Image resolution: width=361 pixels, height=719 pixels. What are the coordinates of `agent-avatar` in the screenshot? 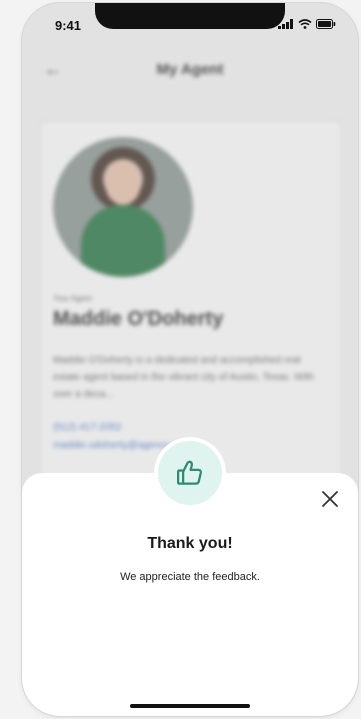 It's located at (123, 207).